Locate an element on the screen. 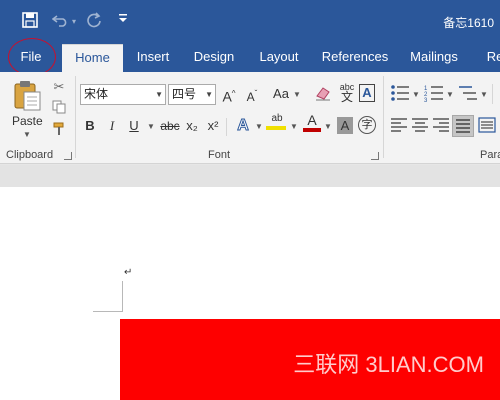 The width and height of the screenshot is (500, 400). font-color-bar is located at coordinates (312, 130).